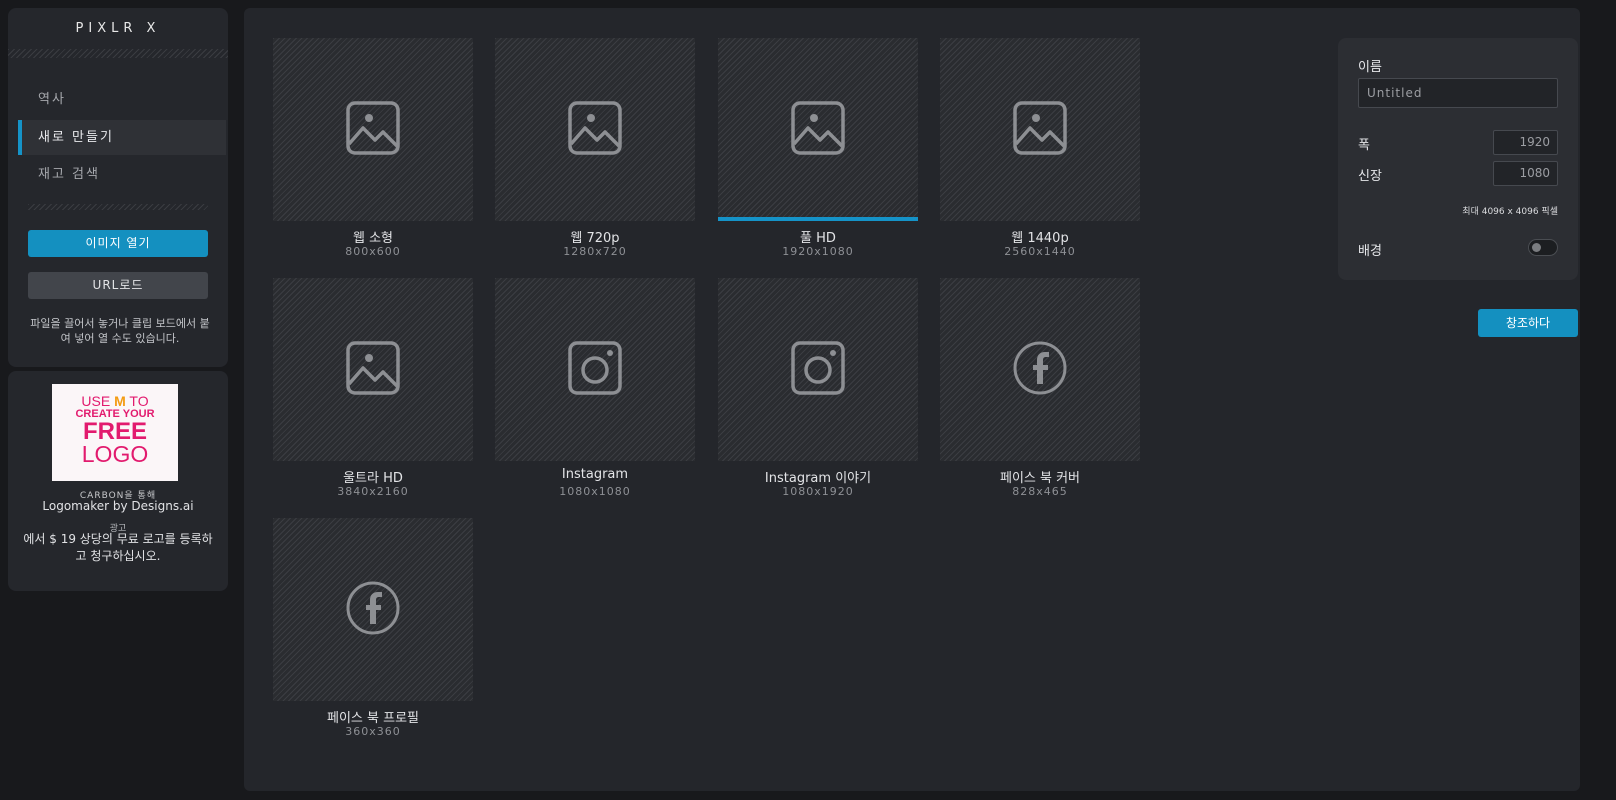  What do you see at coordinates (373, 251) in the screenshot?
I see `template-size: 800x600` at bounding box center [373, 251].